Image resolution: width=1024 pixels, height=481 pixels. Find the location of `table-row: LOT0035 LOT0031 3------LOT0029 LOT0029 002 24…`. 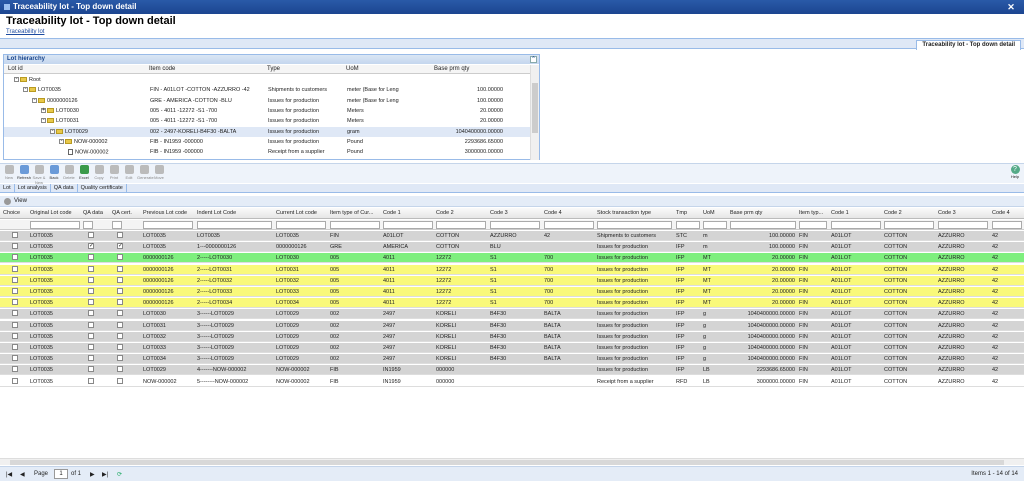

table-row: LOT0035 LOT0031 3------LOT0029 LOT0029 002 24… is located at coordinates (512, 325).